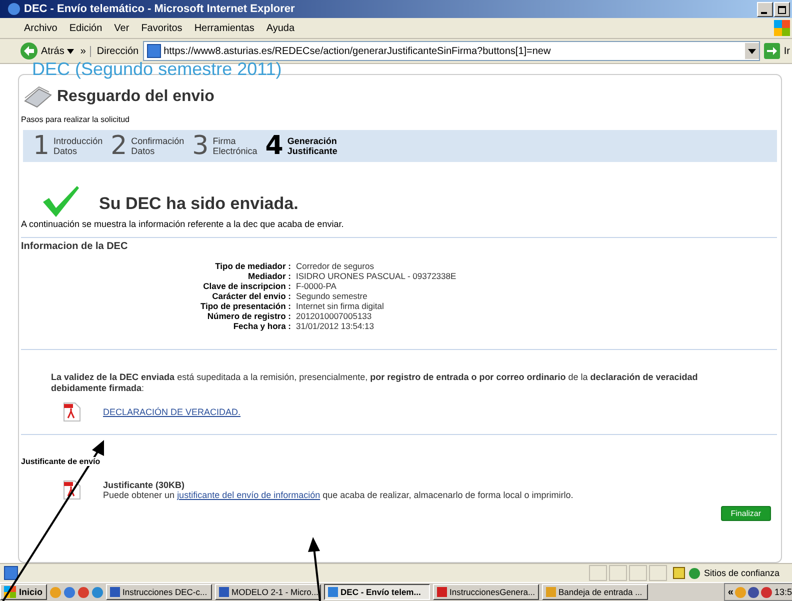 This screenshot has height=601, width=792. Describe the element at coordinates (338, 495) in the screenshot. I see `file-description: Puede obtener un justificante del envío de información que acaba de realizar, almacenarlo de forma local o imprimirlo.` at that location.